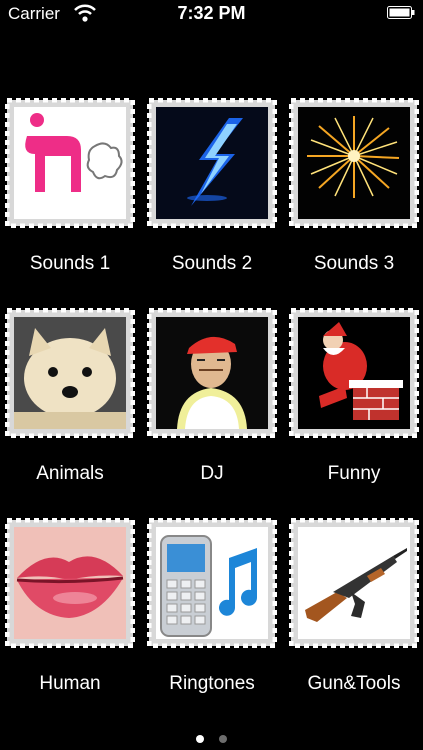 This screenshot has width=423, height=750. Describe the element at coordinates (222, 739) in the screenshot. I see `page-dot` at that location.